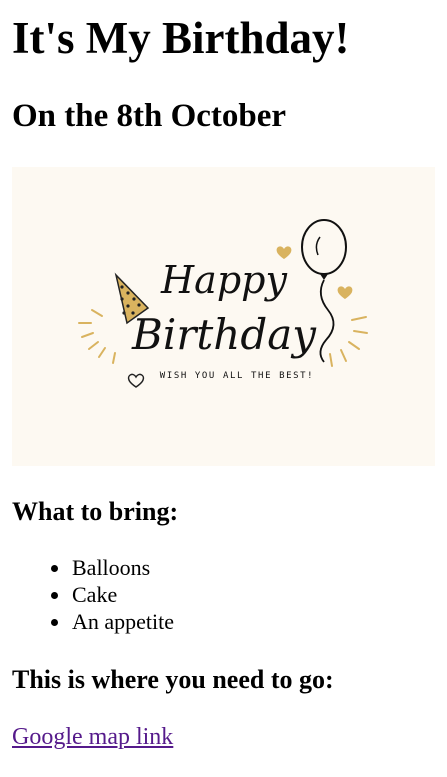  What do you see at coordinates (348, 341) in the screenshot?
I see `right-sparkle-icon` at bounding box center [348, 341].